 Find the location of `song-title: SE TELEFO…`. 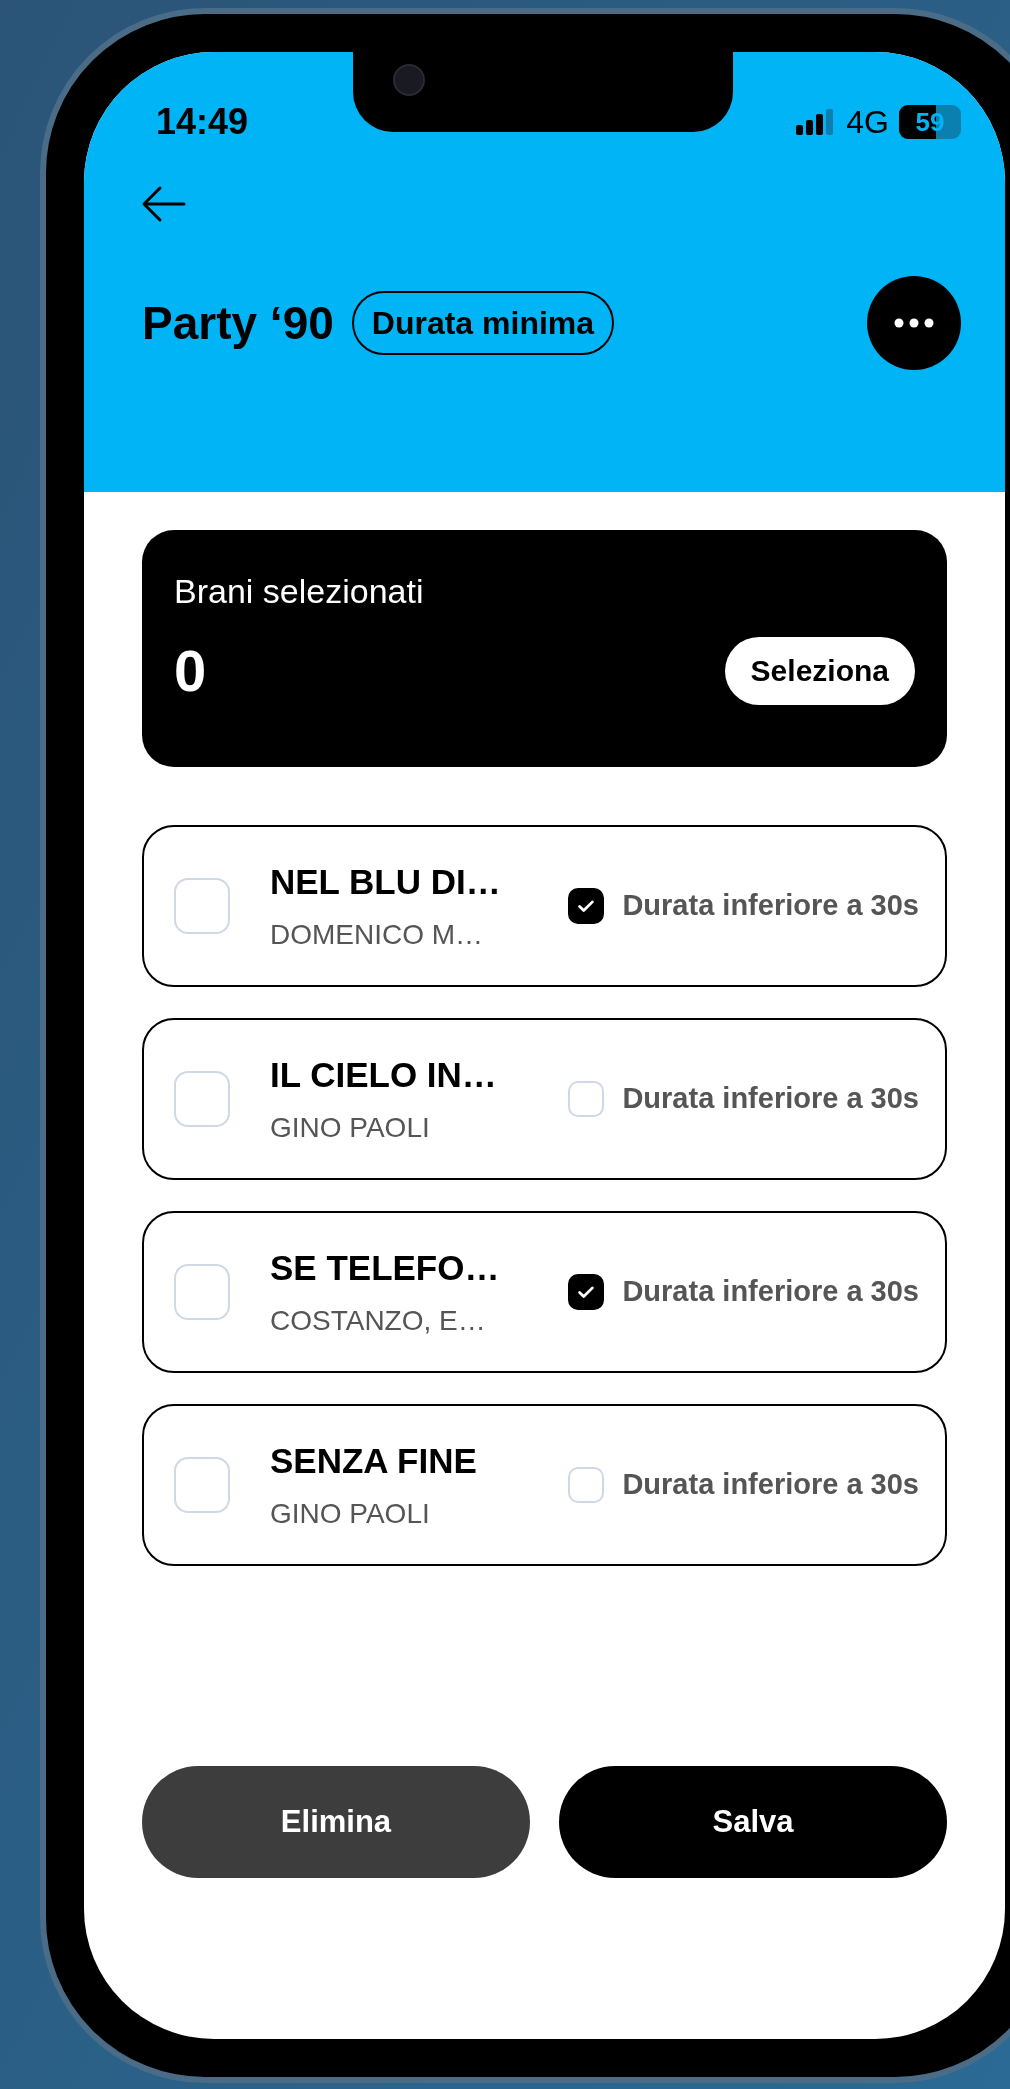

song-title: SE TELEFO… is located at coordinates (385, 1267).